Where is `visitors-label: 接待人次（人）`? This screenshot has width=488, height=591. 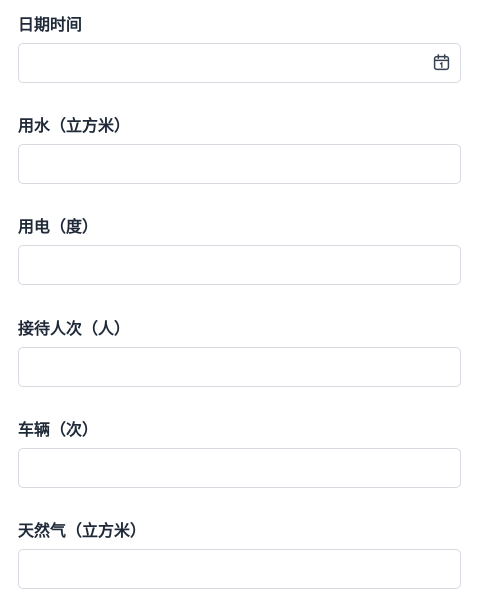 visitors-label: 接待人次（人） is located at coordinates (74, 328).